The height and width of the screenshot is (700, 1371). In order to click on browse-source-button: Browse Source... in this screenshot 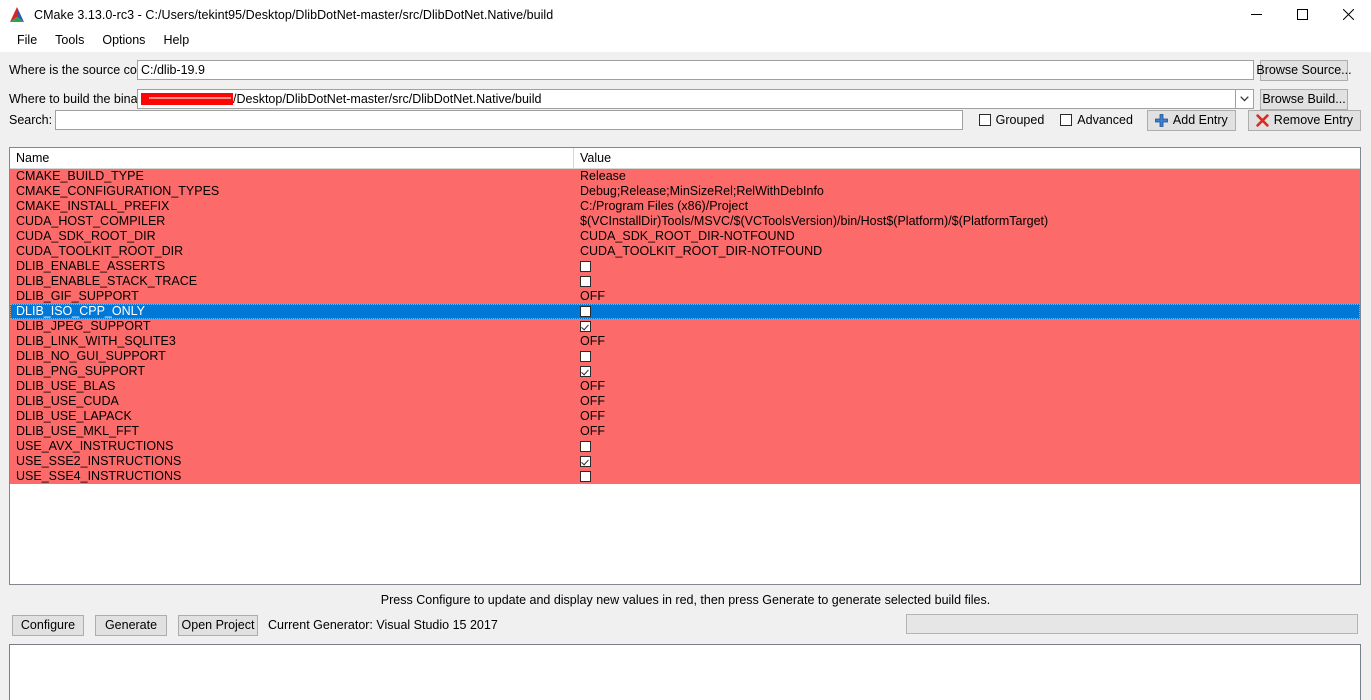, I will do `click(1304, 70)`.